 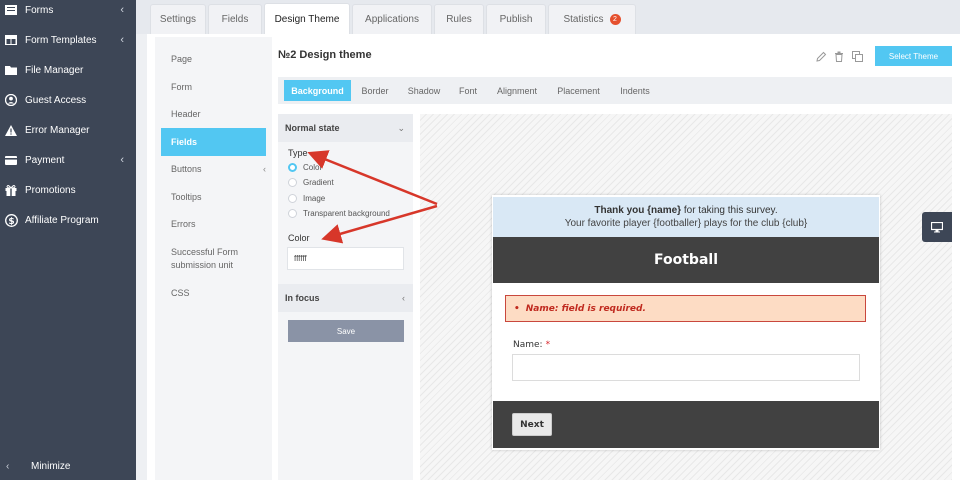 I want to click on tab-label: Publish, so click(x=516, y=19).